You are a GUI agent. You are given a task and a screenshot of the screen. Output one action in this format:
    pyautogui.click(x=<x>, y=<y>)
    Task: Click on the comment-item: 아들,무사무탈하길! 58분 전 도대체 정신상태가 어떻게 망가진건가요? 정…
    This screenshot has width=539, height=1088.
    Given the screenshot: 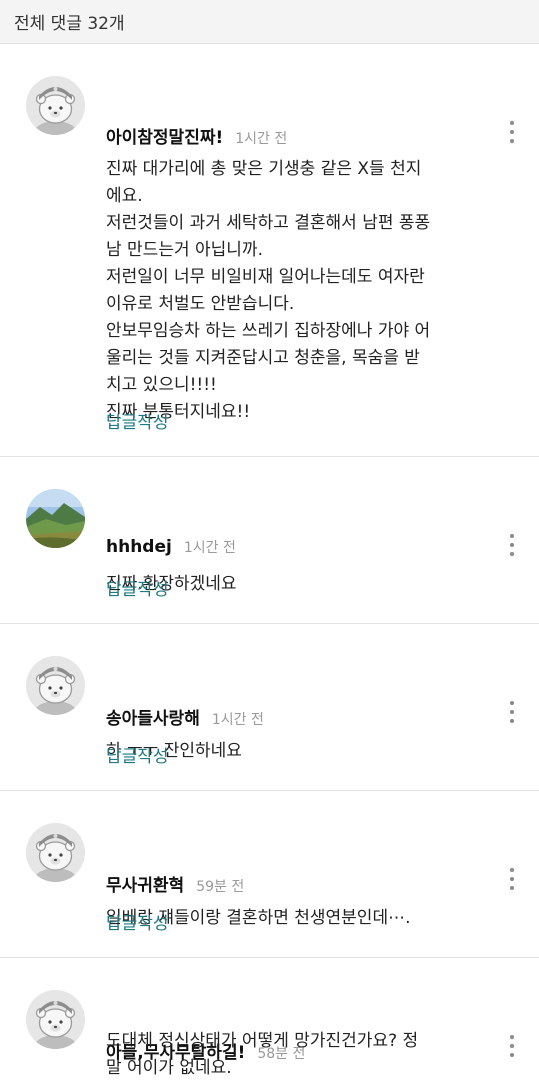 What is the action you would take?
    pyautogui.click(x=269, y=1022)
    